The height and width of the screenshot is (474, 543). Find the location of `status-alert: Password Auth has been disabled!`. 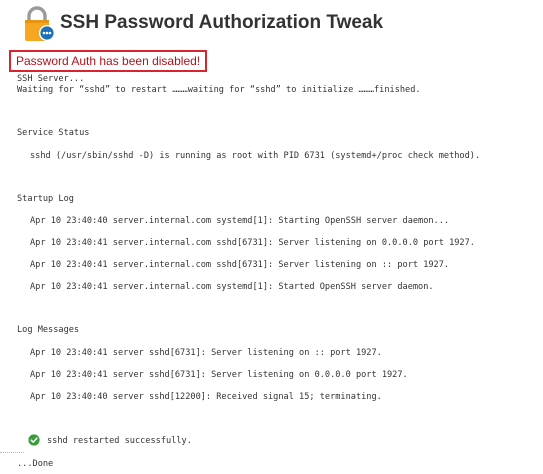

status-alert: Password Auth has been disabled! is located at coordinates (108, 61).